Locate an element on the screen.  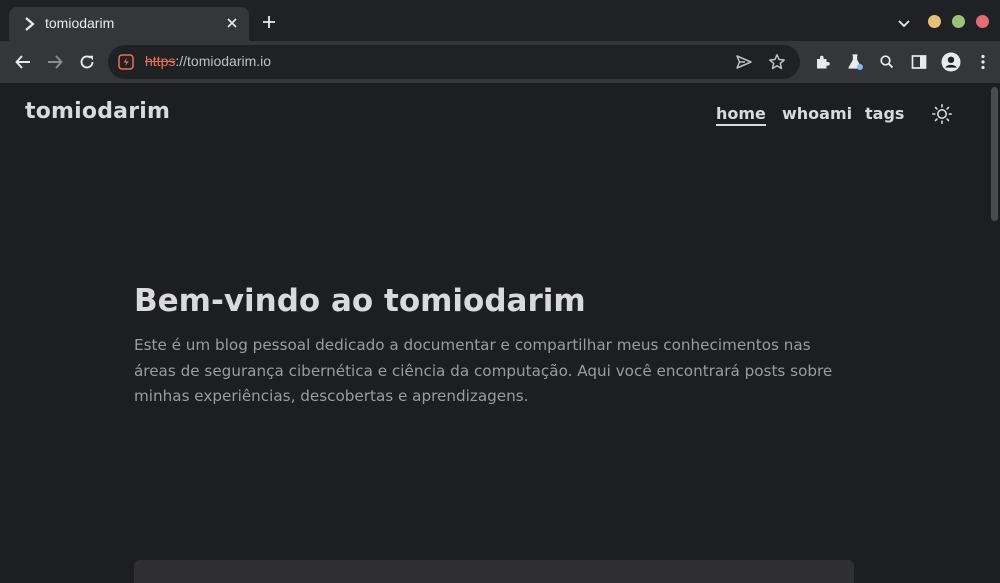
page-scrollbar is located at coordinates (994, 333).